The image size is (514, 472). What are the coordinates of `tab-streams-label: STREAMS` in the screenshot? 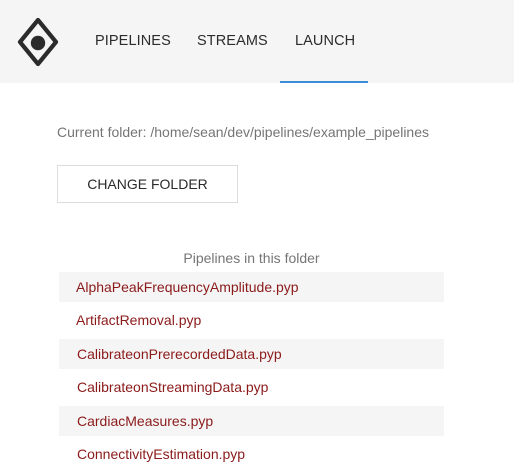 It's located at (232, 41).